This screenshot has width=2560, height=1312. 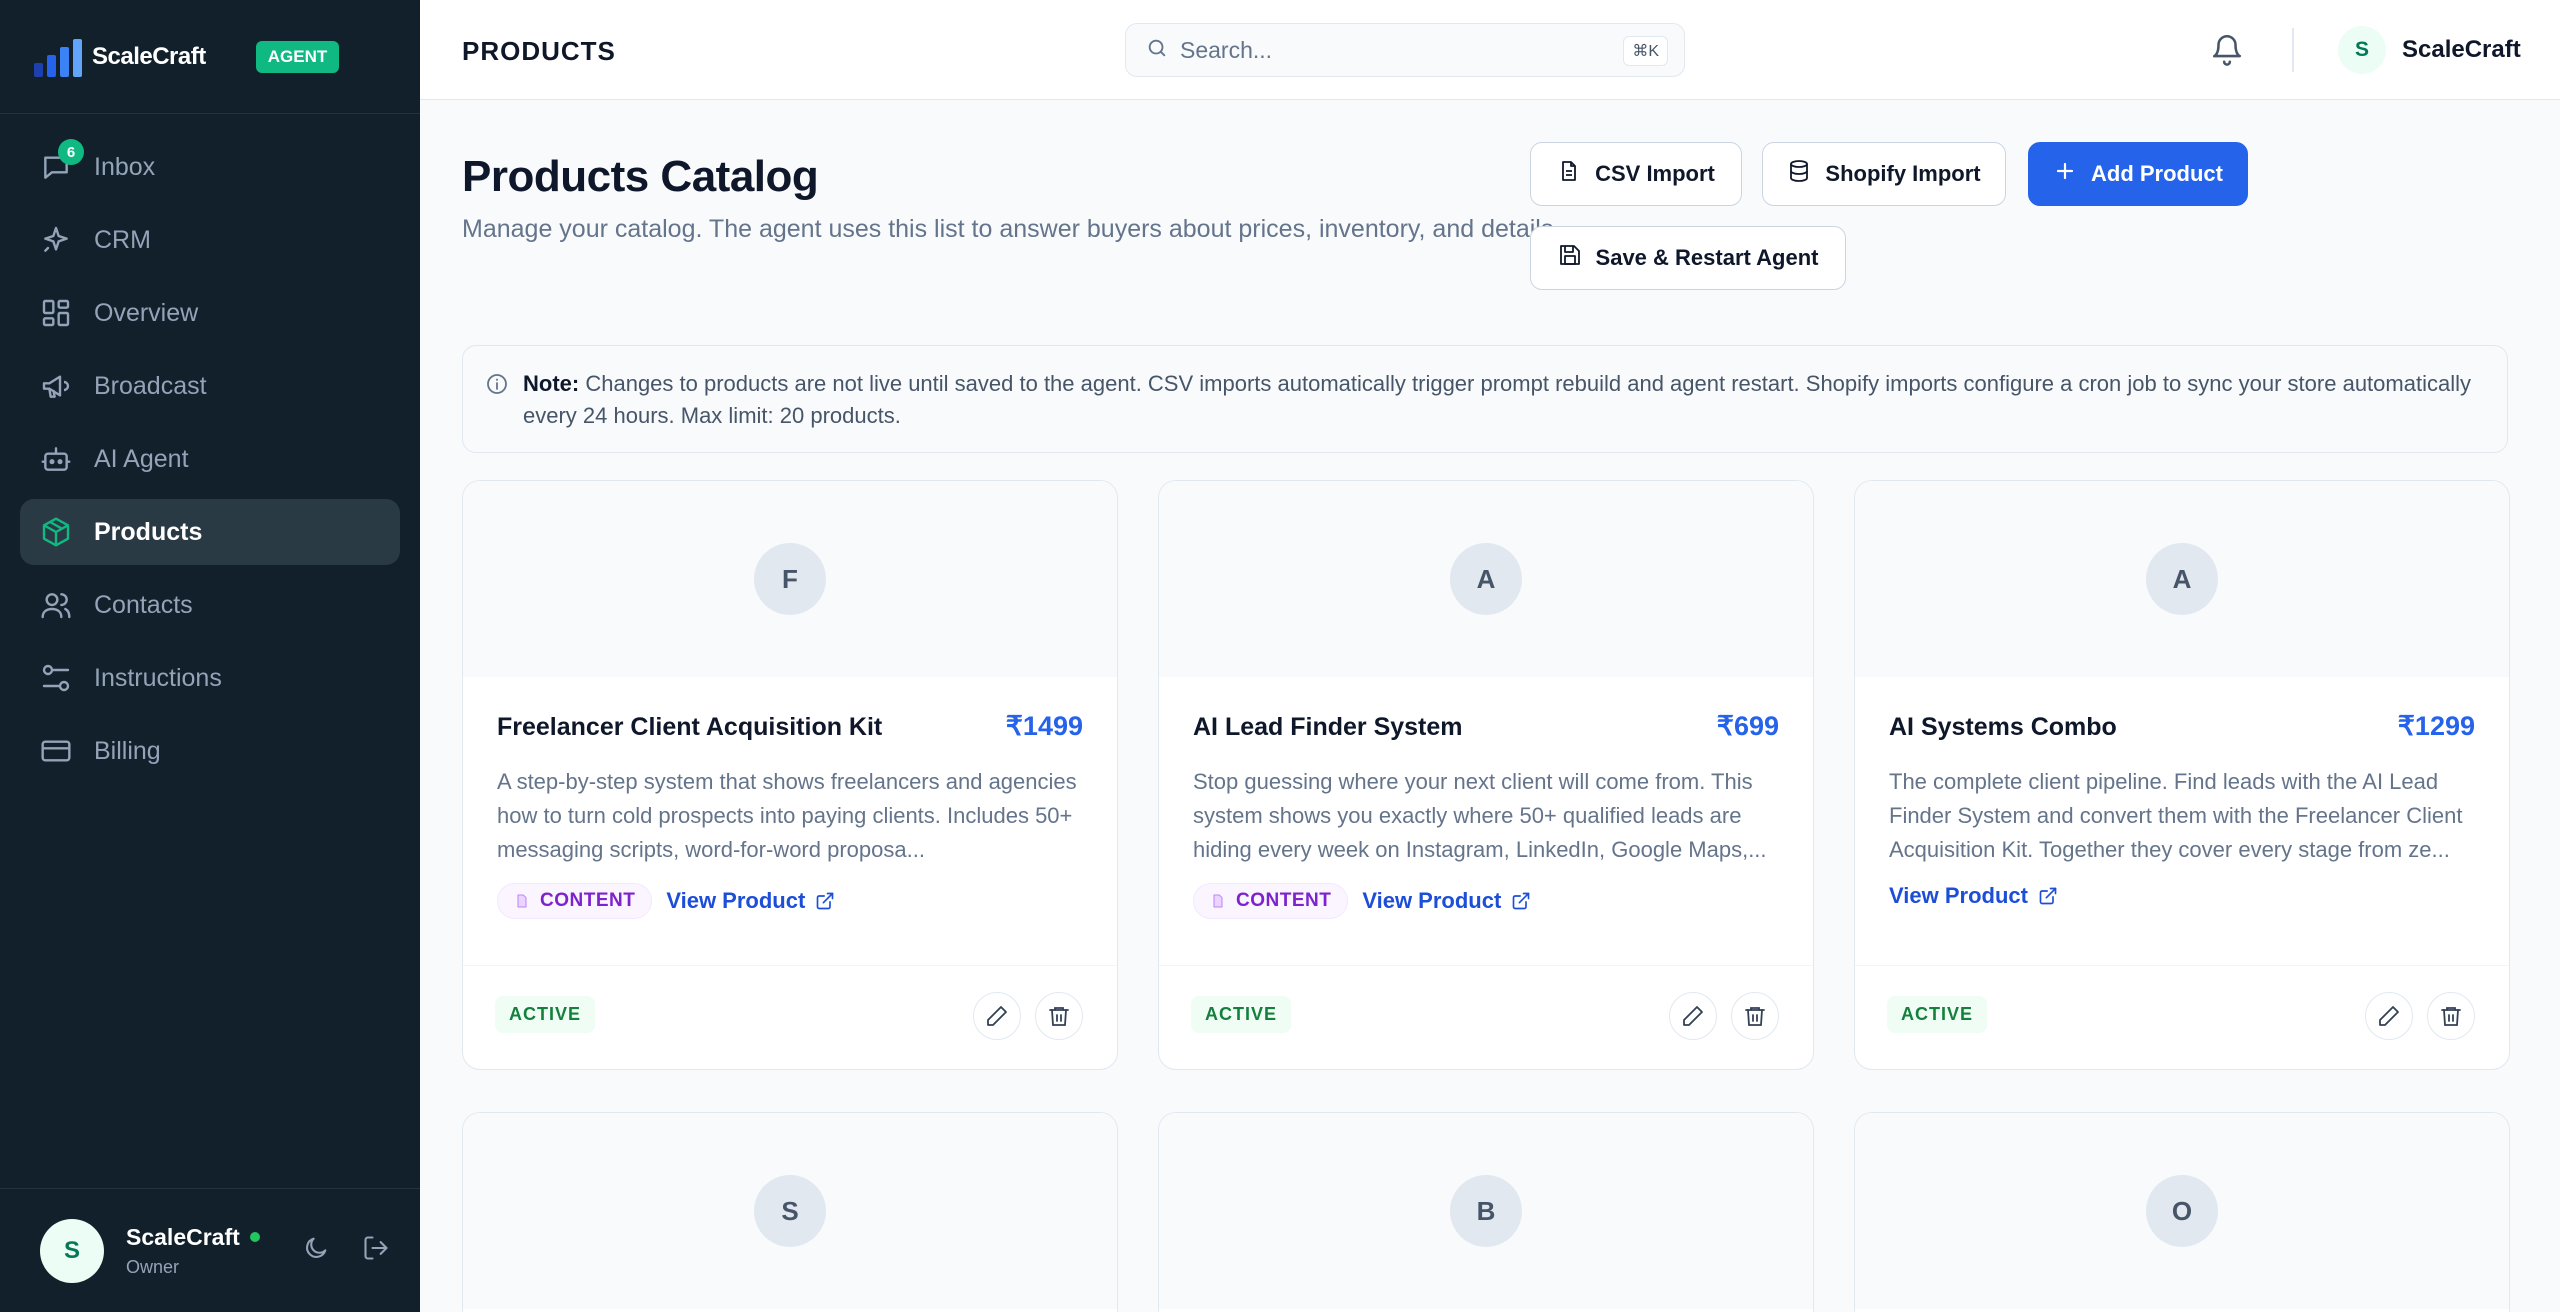 What do you see at coordinates (1707, 257) in the screenshot?
I see `save-restart-label: Save & Restart Agent` at bounding box center [1707, 257].